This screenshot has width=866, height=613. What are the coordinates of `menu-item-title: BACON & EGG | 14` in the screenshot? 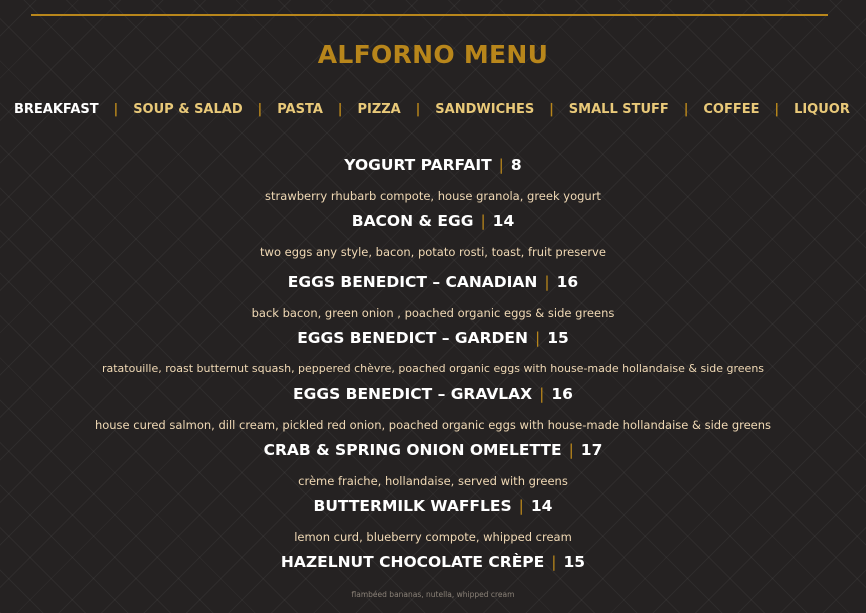 It's located at (433, 221).